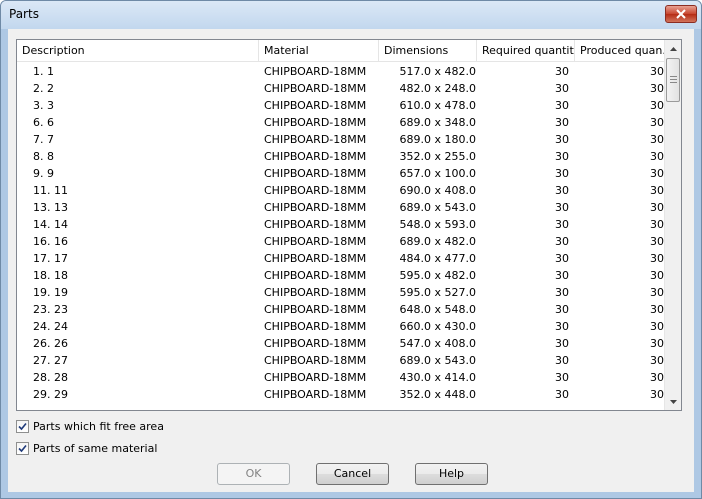  Describe the element at coordinates (437, 292) in the screenshot. I see `part-dimensions: 595.0 x 527.0` at that location.